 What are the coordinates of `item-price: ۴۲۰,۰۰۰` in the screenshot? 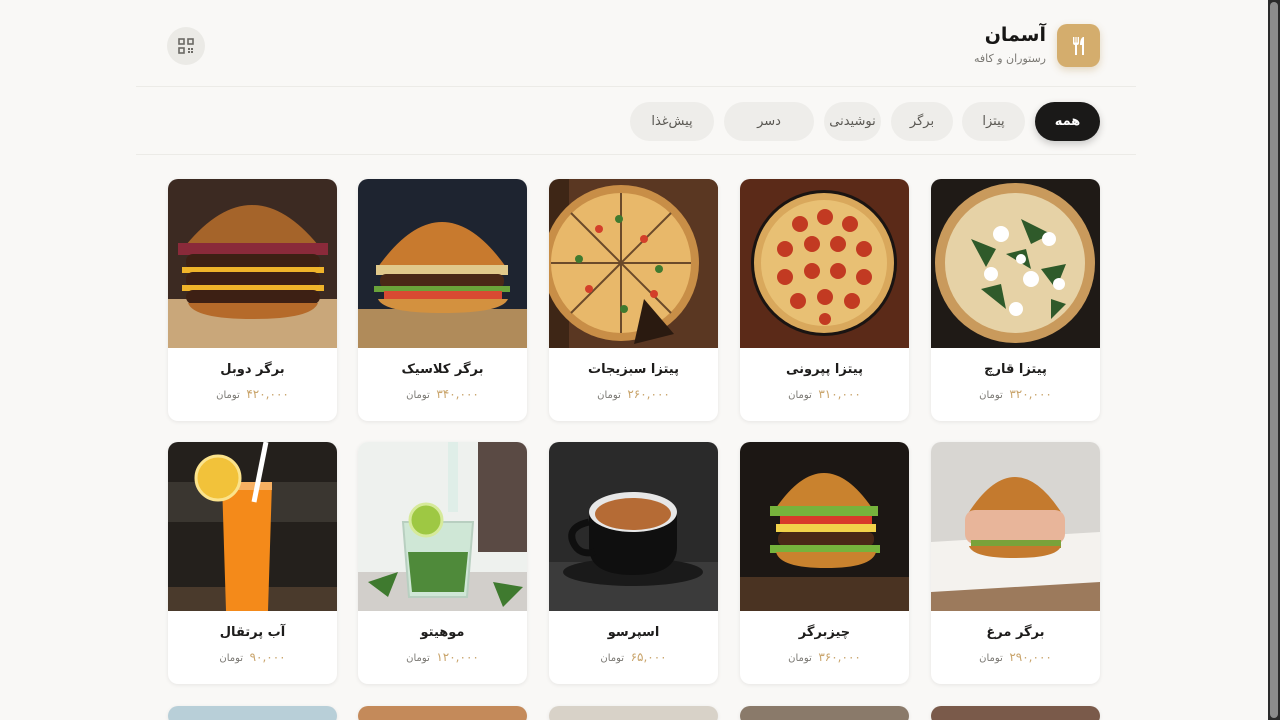 It's located at (267, 394).